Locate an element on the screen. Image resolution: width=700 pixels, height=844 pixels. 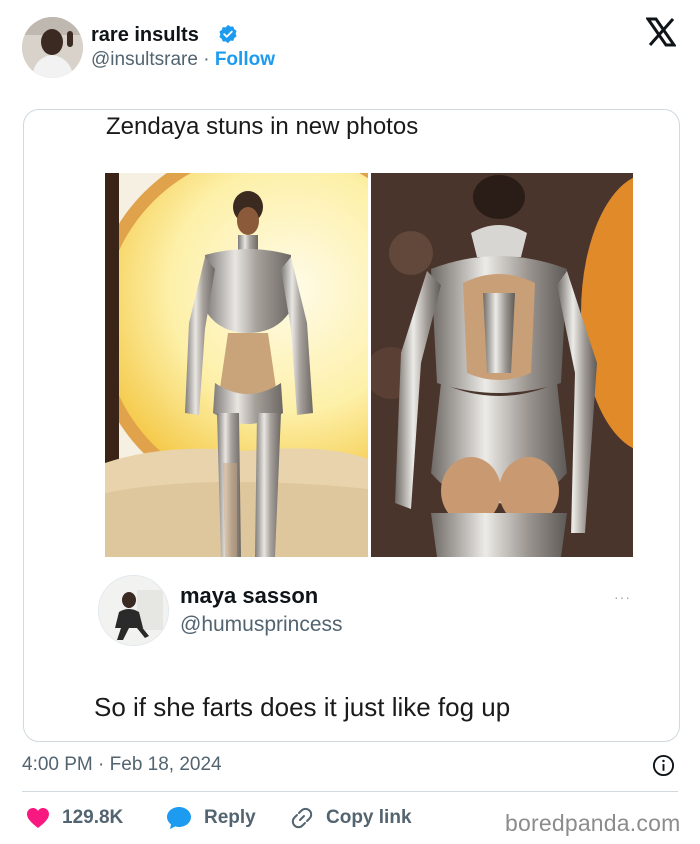
copy-link-label: Copy link is located at coordinates (369, 817).